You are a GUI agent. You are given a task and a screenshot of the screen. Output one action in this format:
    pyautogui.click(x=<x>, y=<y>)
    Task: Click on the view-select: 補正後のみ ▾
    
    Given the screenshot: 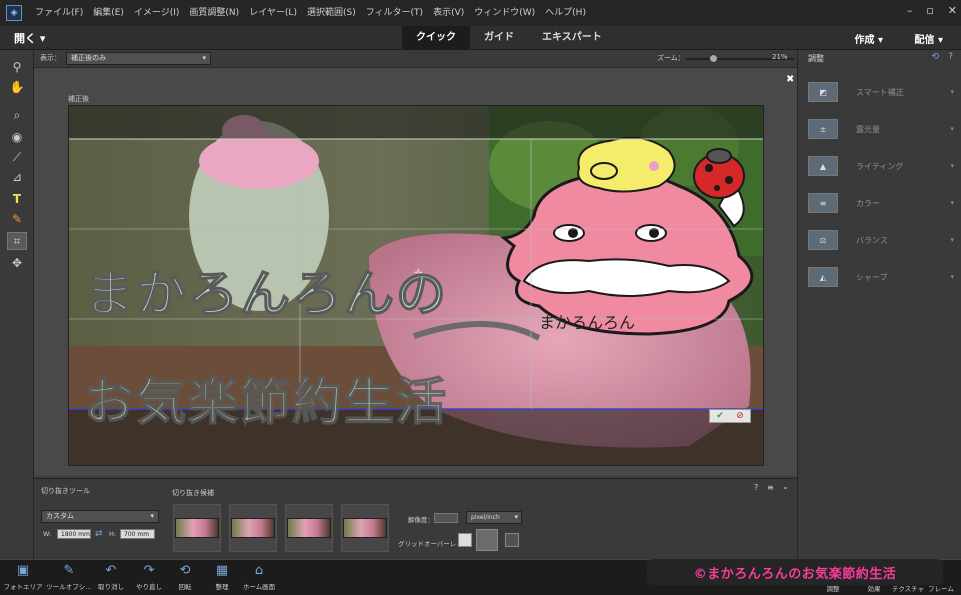 What is the action you would take?
    pyautogui.click(x=138, y=58)
    